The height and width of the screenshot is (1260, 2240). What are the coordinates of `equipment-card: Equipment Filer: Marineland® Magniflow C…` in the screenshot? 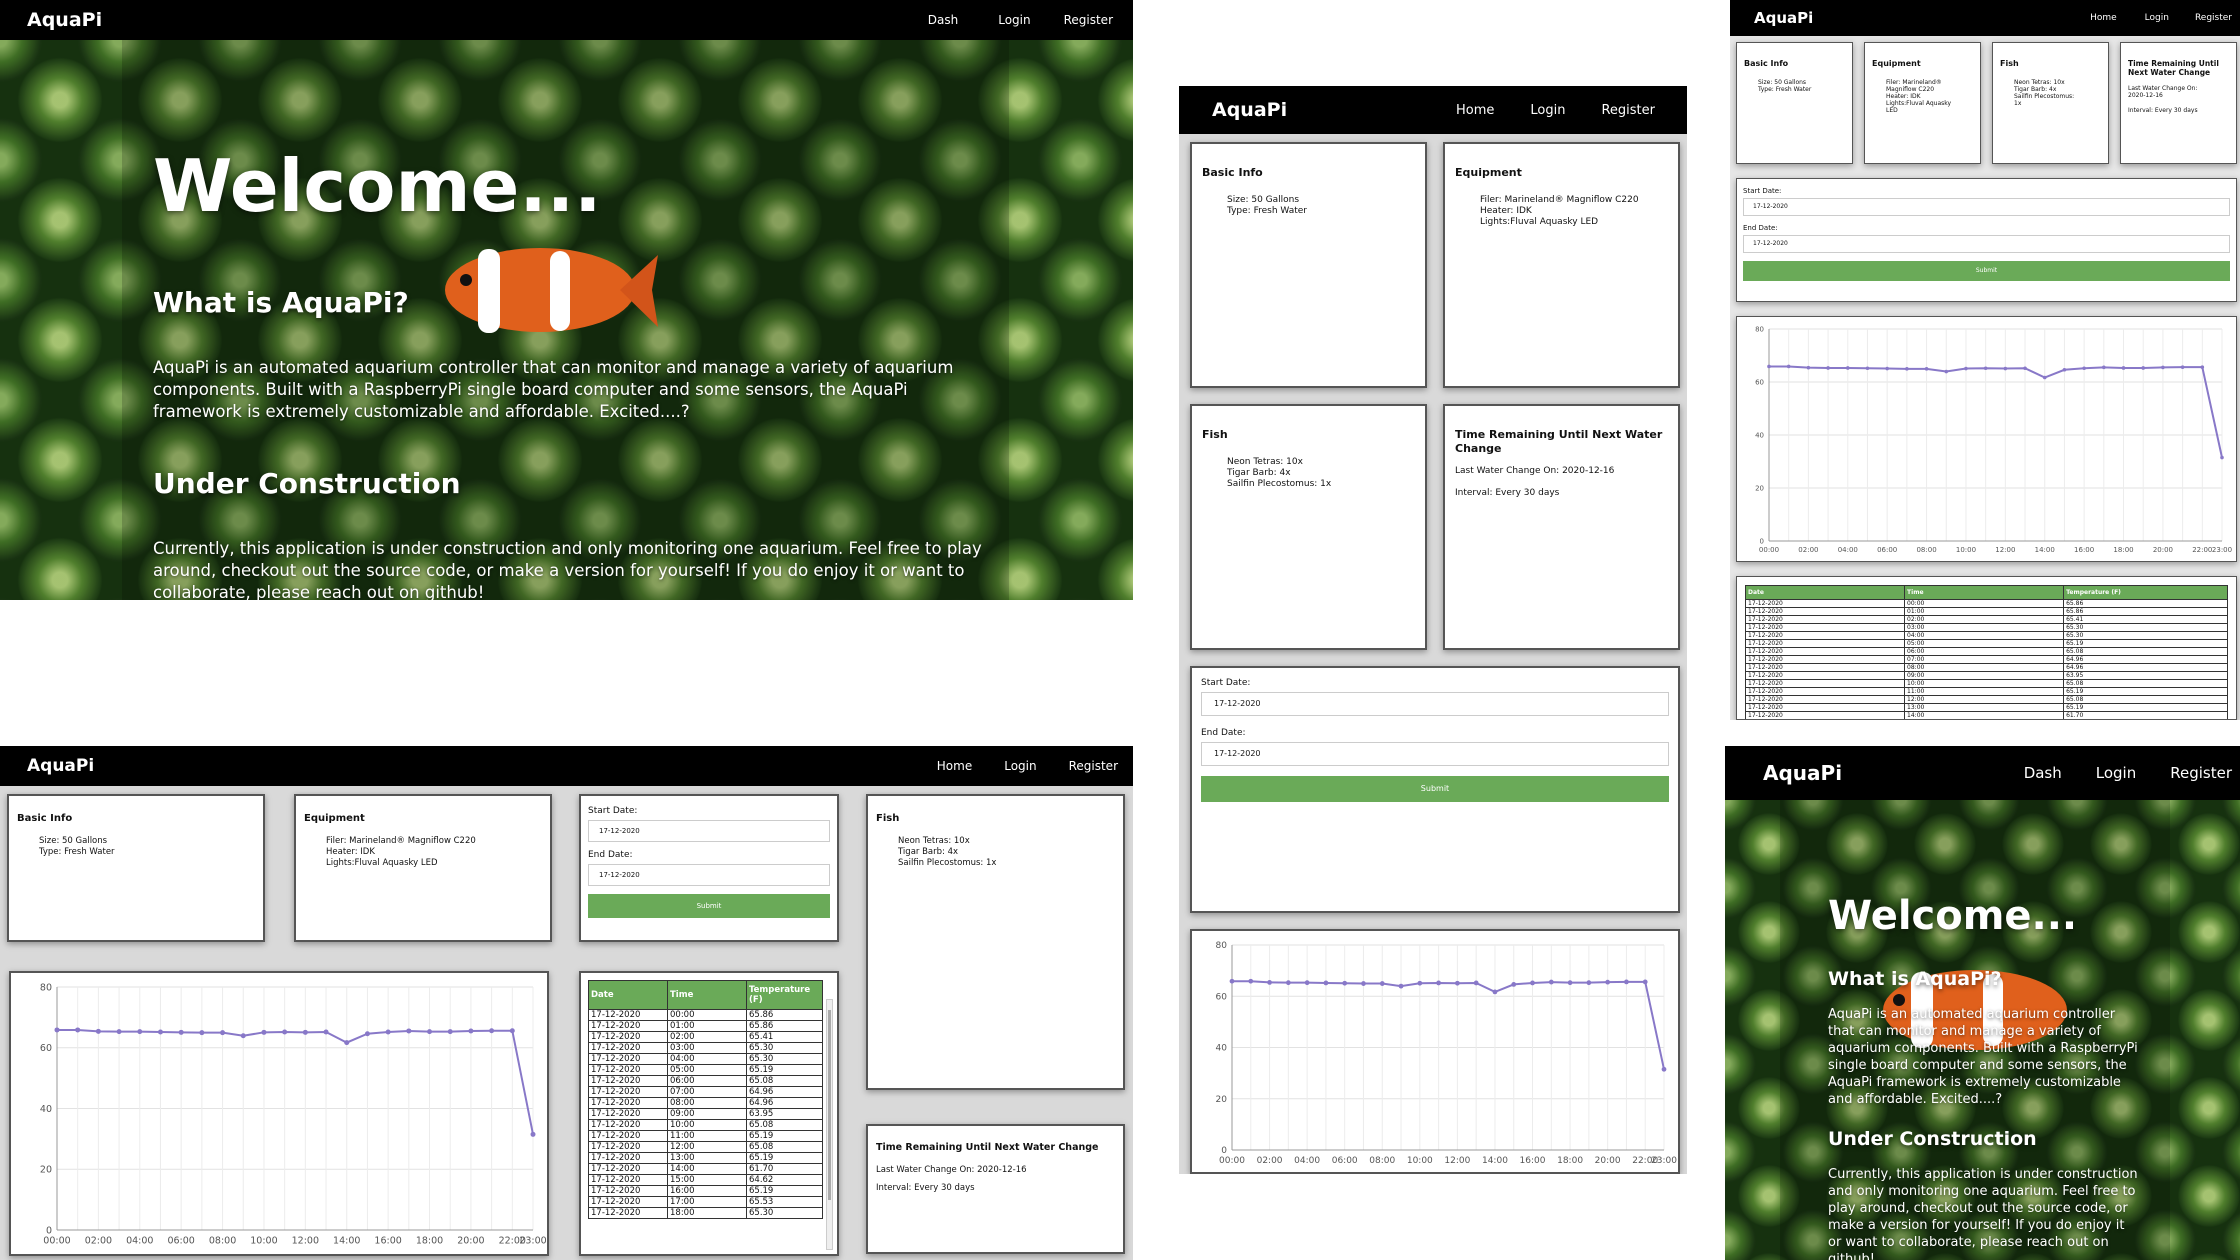 It's located at (1922, 103).